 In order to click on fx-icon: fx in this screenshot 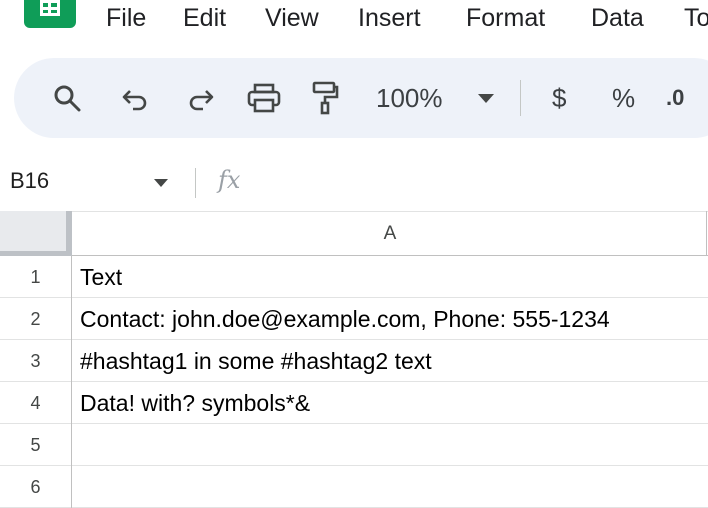, I will do `click(229, 180)`.